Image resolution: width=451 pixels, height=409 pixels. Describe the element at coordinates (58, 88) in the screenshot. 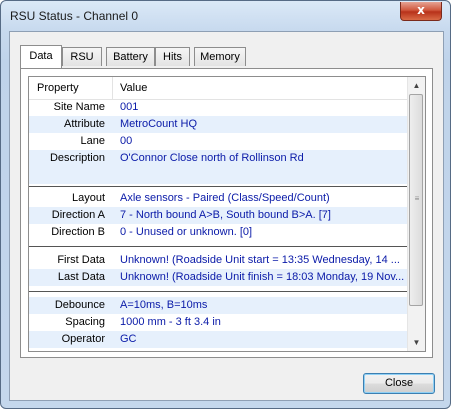

I see `column-header-property: Property` at that location.